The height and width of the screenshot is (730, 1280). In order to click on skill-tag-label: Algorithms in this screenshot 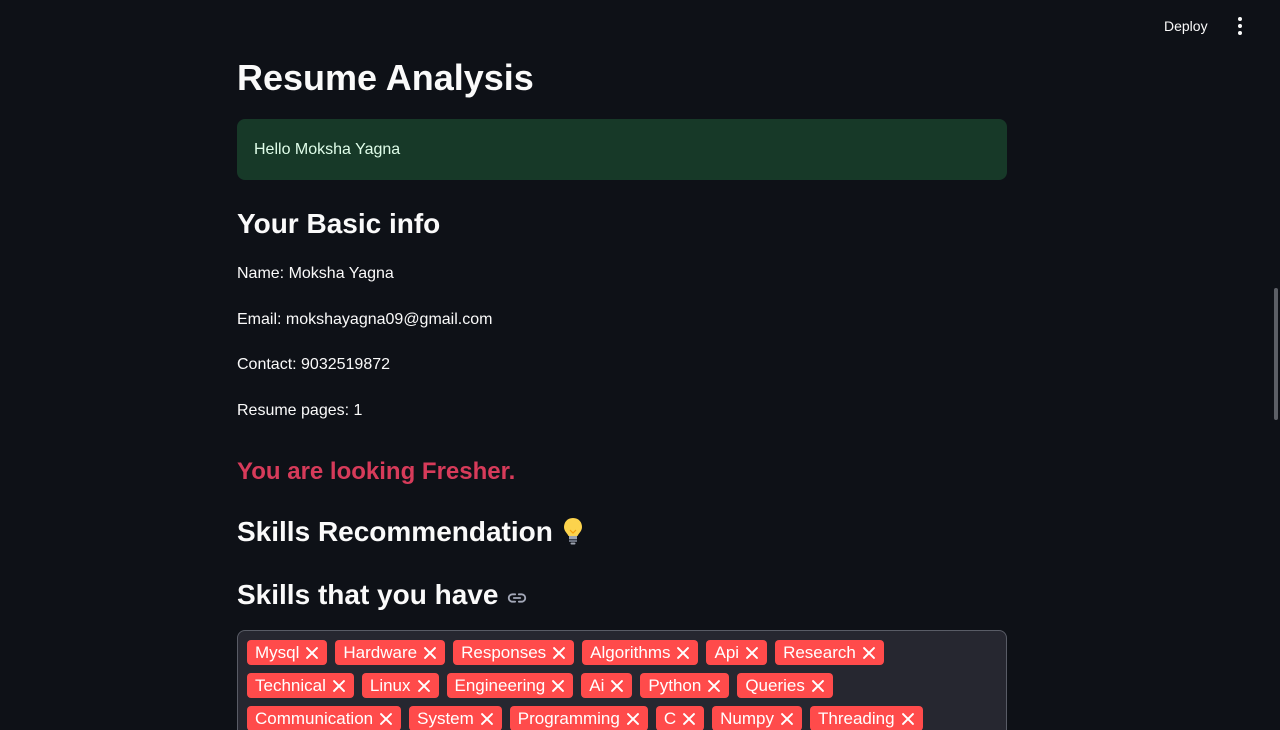, I will do `click(630, 652)`.